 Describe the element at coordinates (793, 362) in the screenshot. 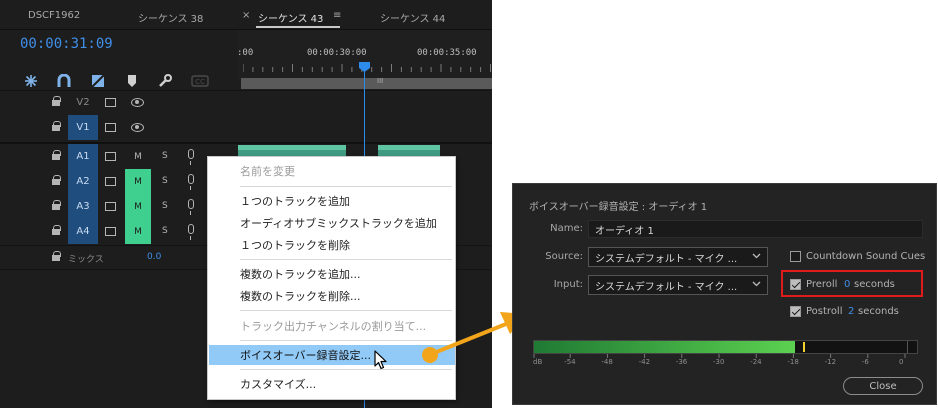

I see `meter-scale-label: -18` at that location.